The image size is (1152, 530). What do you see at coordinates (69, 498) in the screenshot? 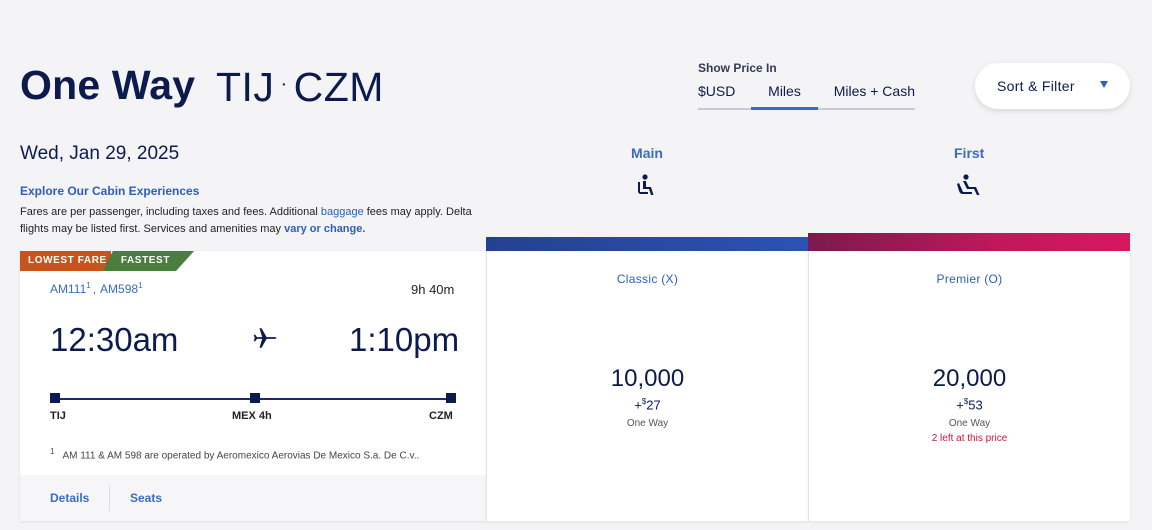
I see `details-link: Details` at bounding box center [69, 498].